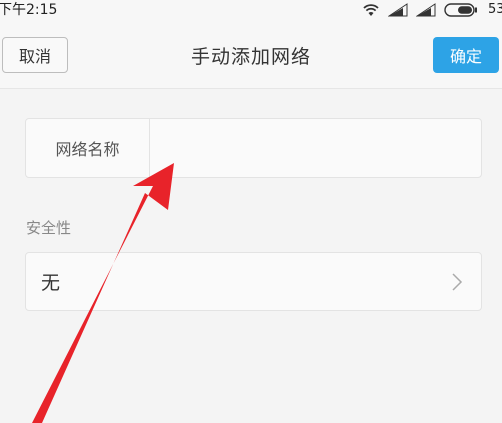 The width and height of the screenshot is (502, 423). What do you see at coordinates (49, 228) in the screenshot?
I see `security-section-label: 安全性` at bounding box center [49, 228].